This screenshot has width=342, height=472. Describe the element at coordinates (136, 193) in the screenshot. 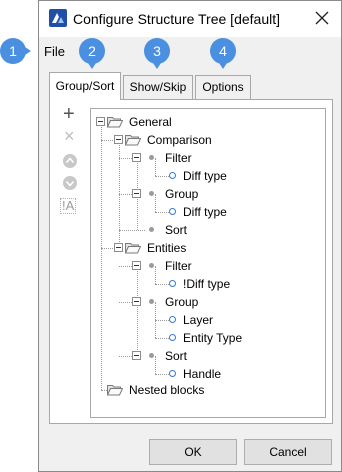

I see `expander-comparison-group` at that location.